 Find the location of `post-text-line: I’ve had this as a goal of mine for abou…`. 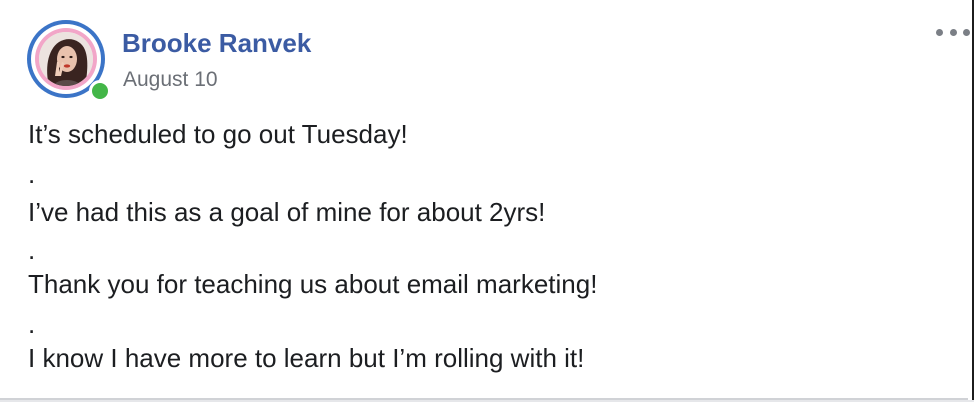

post-text-line: I’ve had this as a goal of mine for abou… is located at coordinates (287, 212).